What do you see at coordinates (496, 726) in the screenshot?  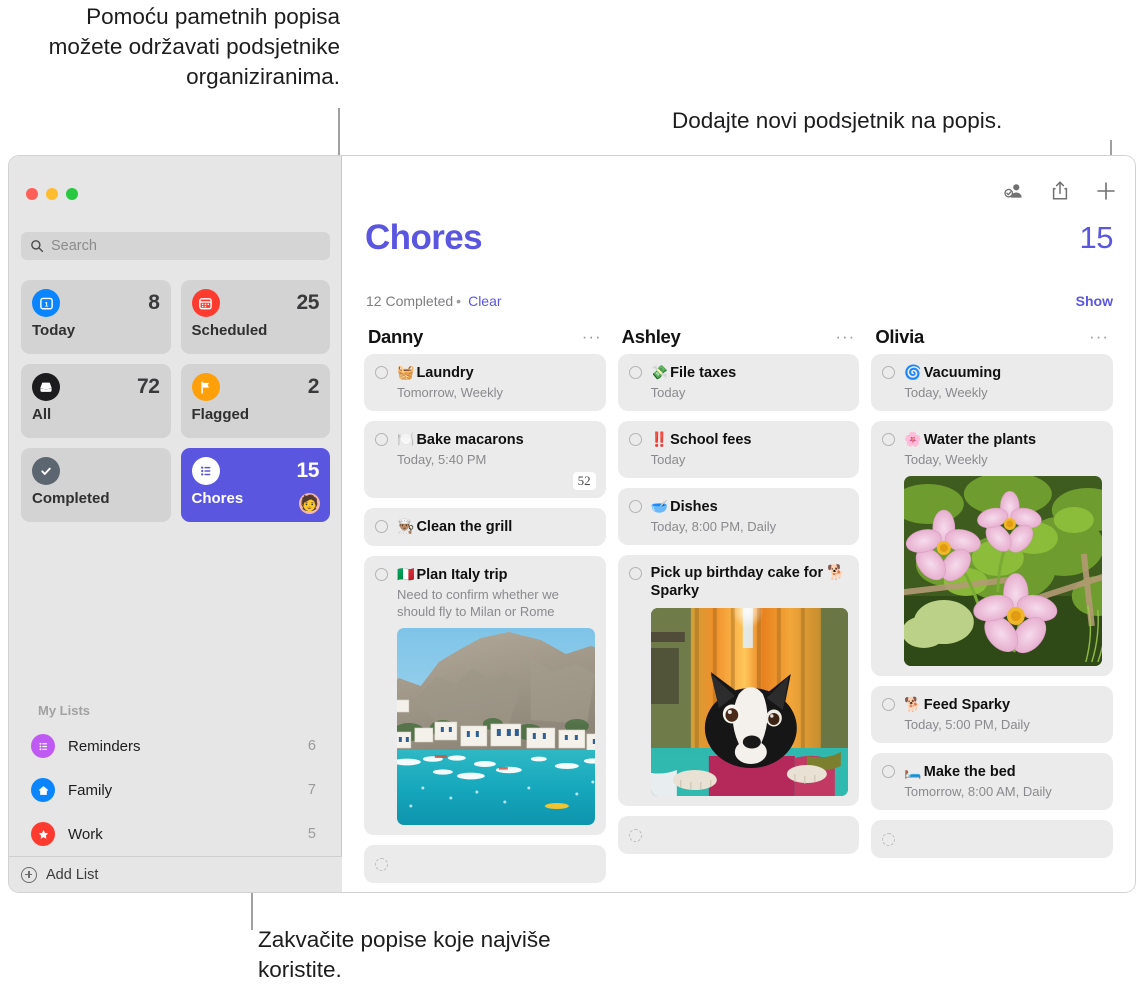 I see `italy-coast-photo` at bounding box center [496, 726].